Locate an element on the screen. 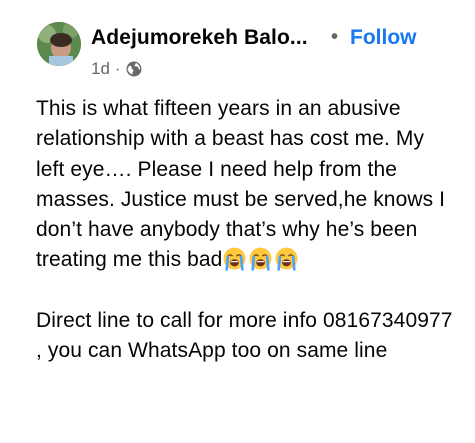 This screenshot has height=443, width=475. post-meta: 1d · is located at coordinates (116, 69).